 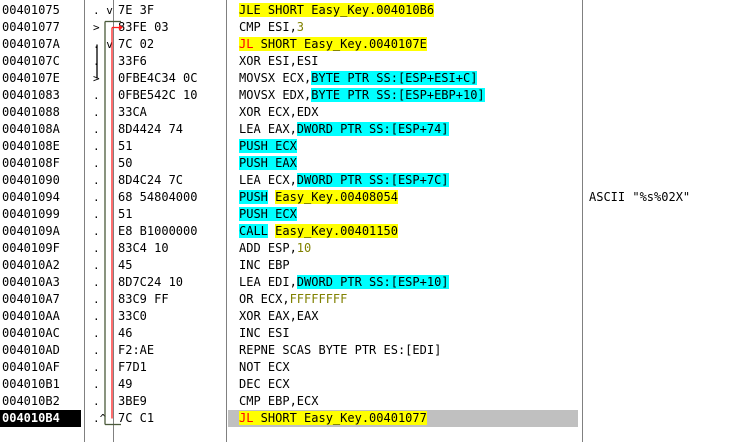 I want to click on disasm-row: 0040108E. 51 PUSH ECX, so click(x=373, y=146).